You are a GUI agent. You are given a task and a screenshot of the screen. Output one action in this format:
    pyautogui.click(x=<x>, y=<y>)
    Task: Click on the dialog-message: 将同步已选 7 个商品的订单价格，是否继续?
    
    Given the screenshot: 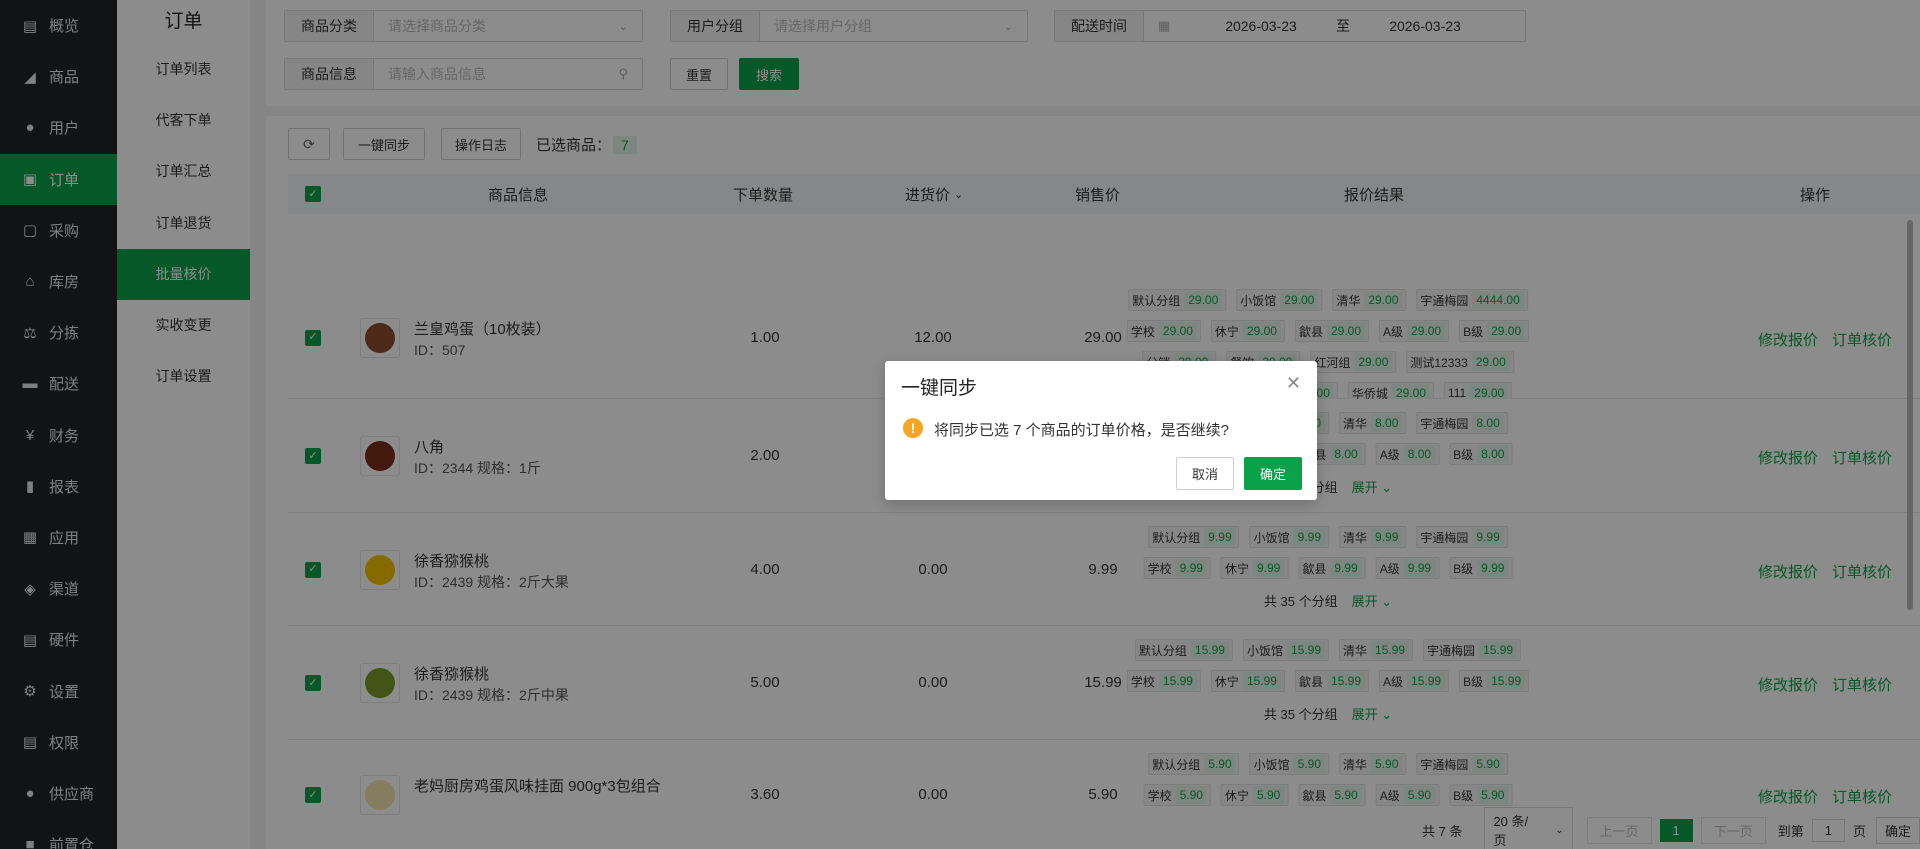 What is the action you would take?
    pyautogui.click(x=1082, y=430)
    